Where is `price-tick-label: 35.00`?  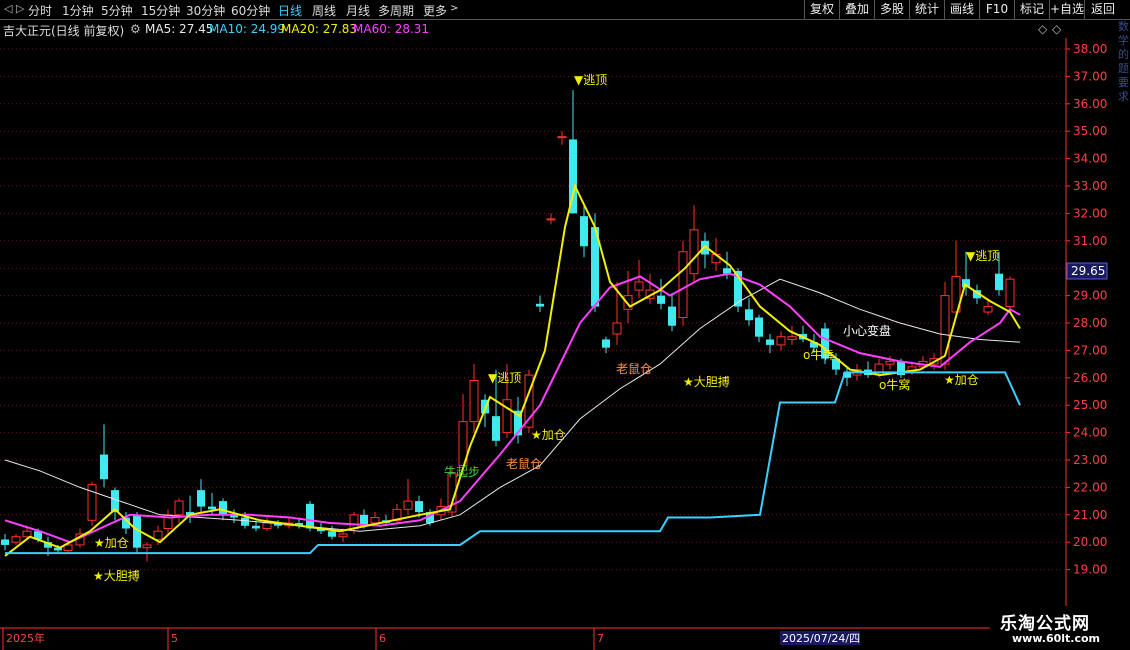 price-tick-label: 35.00 is located at coordinates (1090, 131).